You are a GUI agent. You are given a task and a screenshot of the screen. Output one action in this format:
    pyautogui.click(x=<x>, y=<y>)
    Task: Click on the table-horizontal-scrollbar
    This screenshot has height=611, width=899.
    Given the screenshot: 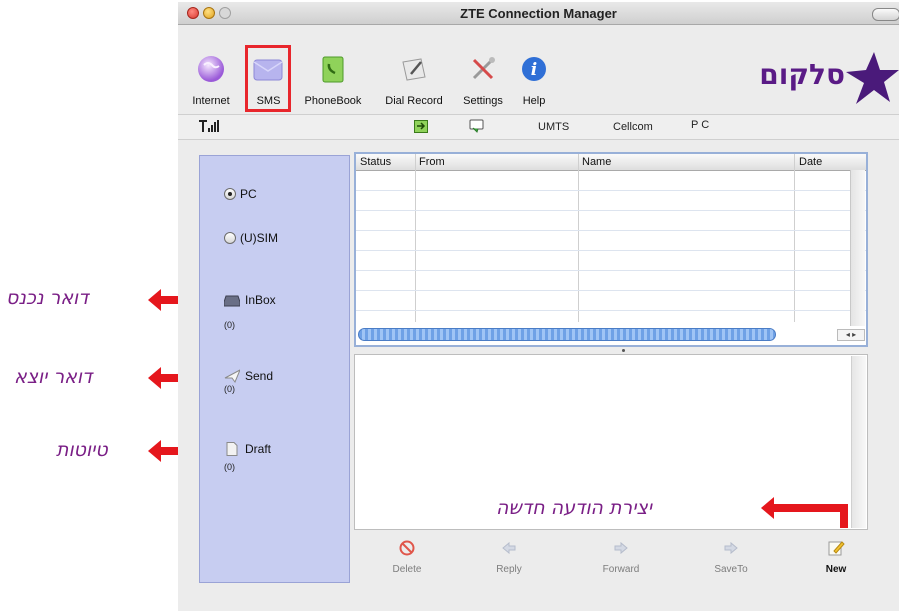 What is the action you would take?
    pyautogui.click(x=567, y=334)
    